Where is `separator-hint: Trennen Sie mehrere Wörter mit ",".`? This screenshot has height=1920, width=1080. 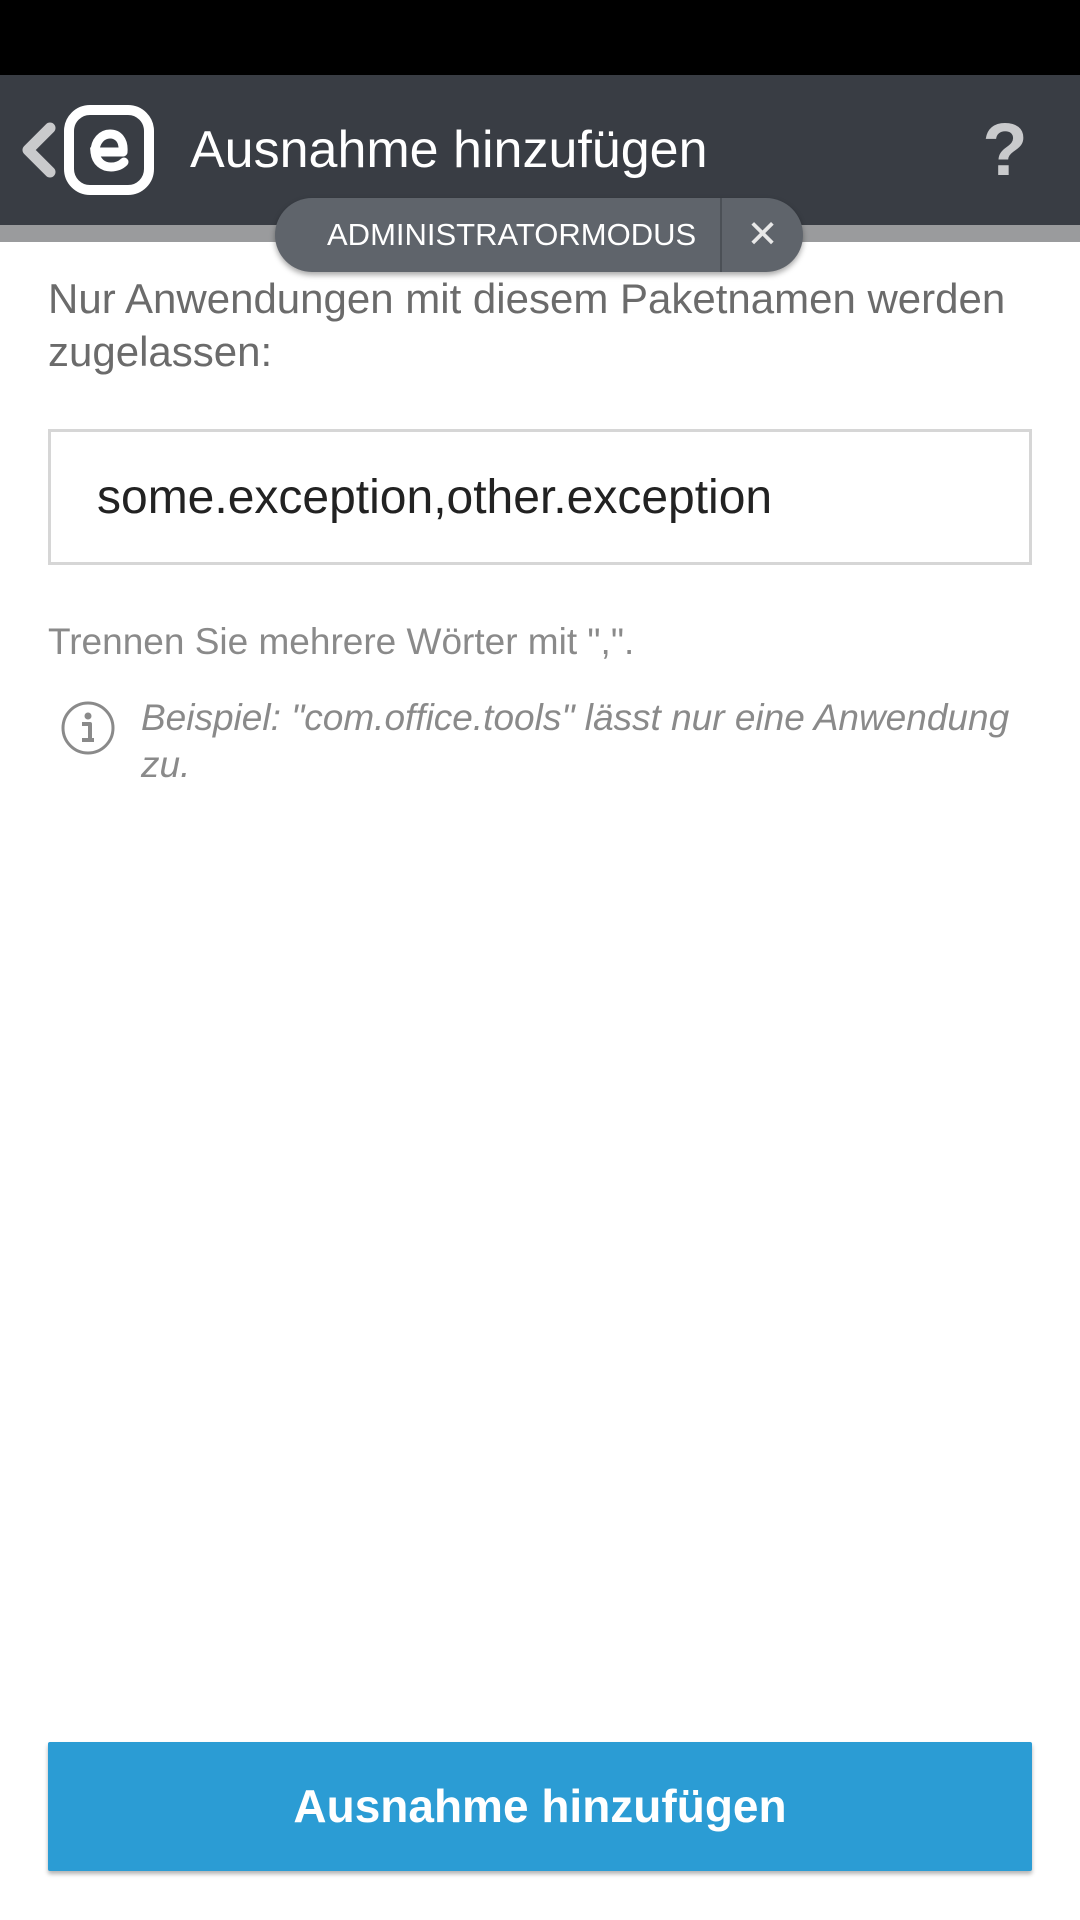
separator-hint: Trennen Sie mehrere Wörter mit ",". is located at coordinates (341, 641).